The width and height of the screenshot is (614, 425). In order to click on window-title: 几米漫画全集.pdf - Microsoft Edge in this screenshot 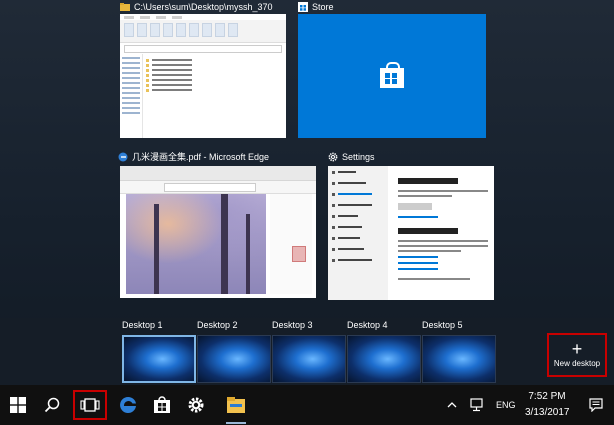, I will do `click(201, 157)`.